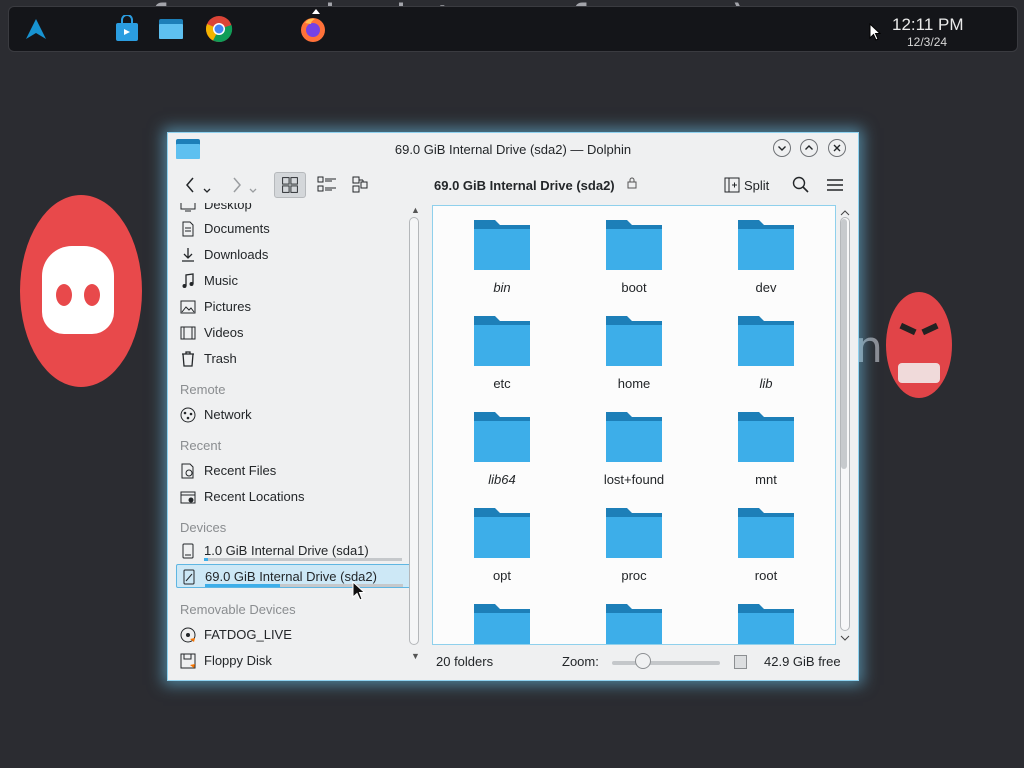  I want to click on folder-item: lost+found, so click(634, 446).